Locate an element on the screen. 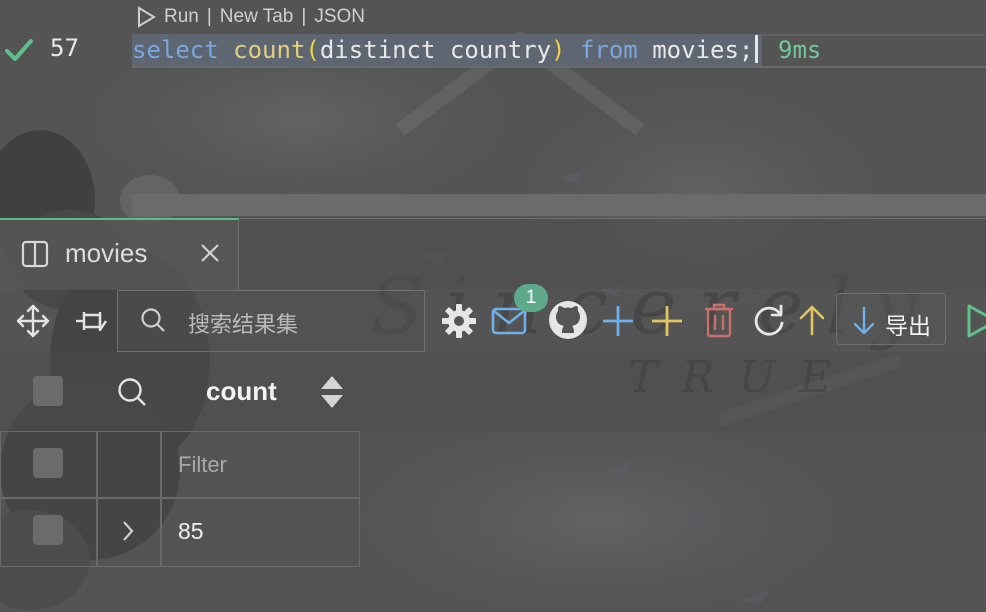 This screenshot has height=612, width=986. line-number: 57 is located at coordinates (64, 48).